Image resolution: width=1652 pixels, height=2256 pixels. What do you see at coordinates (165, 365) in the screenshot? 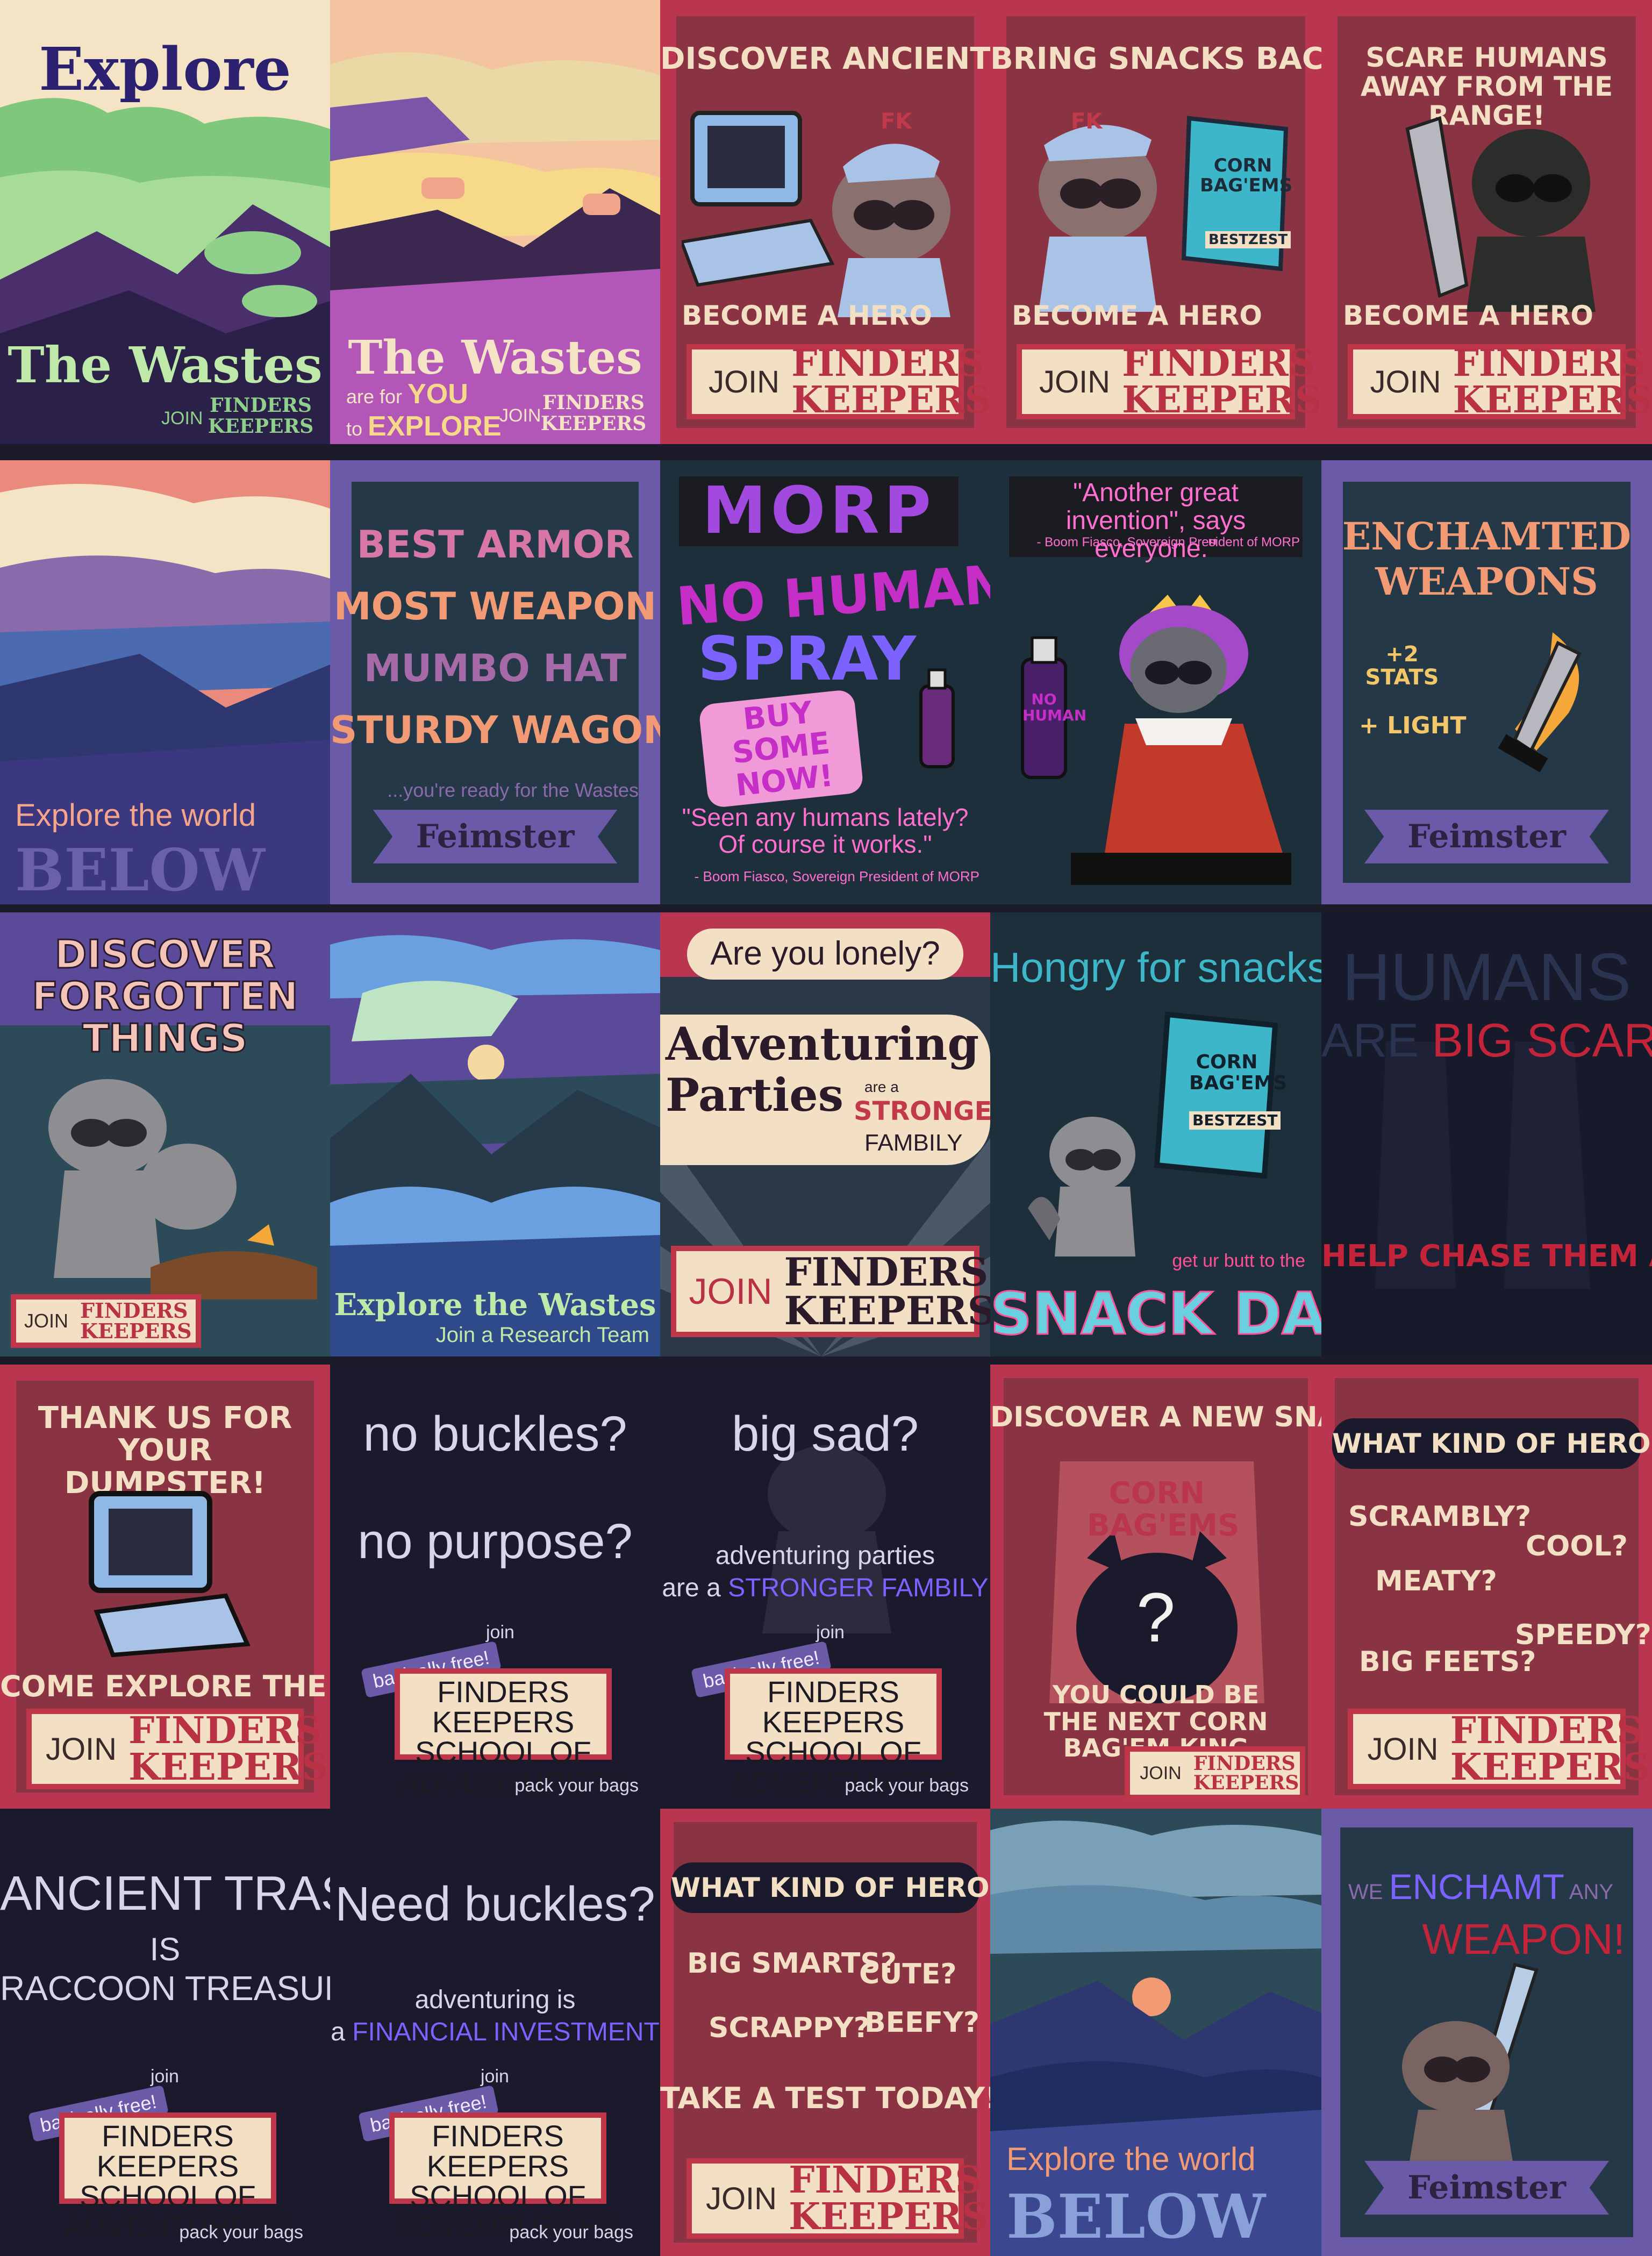
I see `poster-subtitle: The Wastes` at bounding box center [165, 365].